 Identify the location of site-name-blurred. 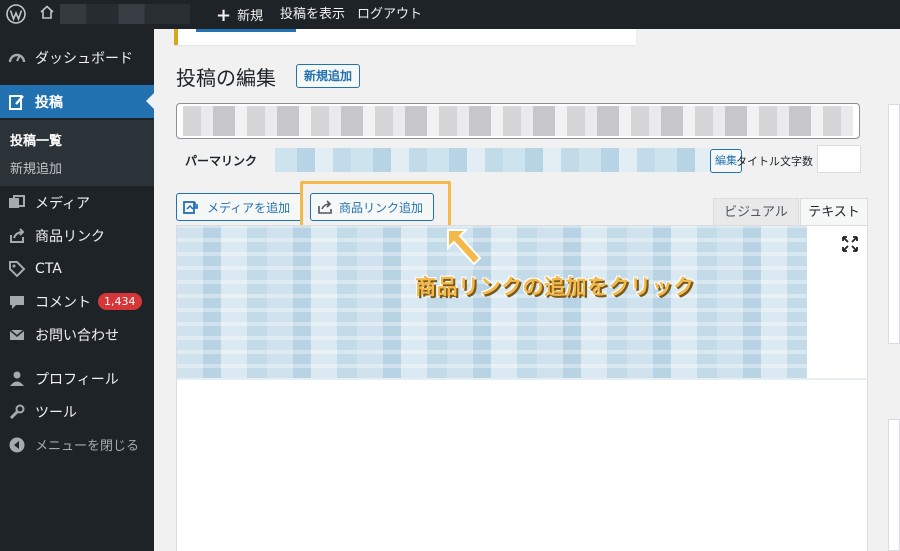
(125, 14).